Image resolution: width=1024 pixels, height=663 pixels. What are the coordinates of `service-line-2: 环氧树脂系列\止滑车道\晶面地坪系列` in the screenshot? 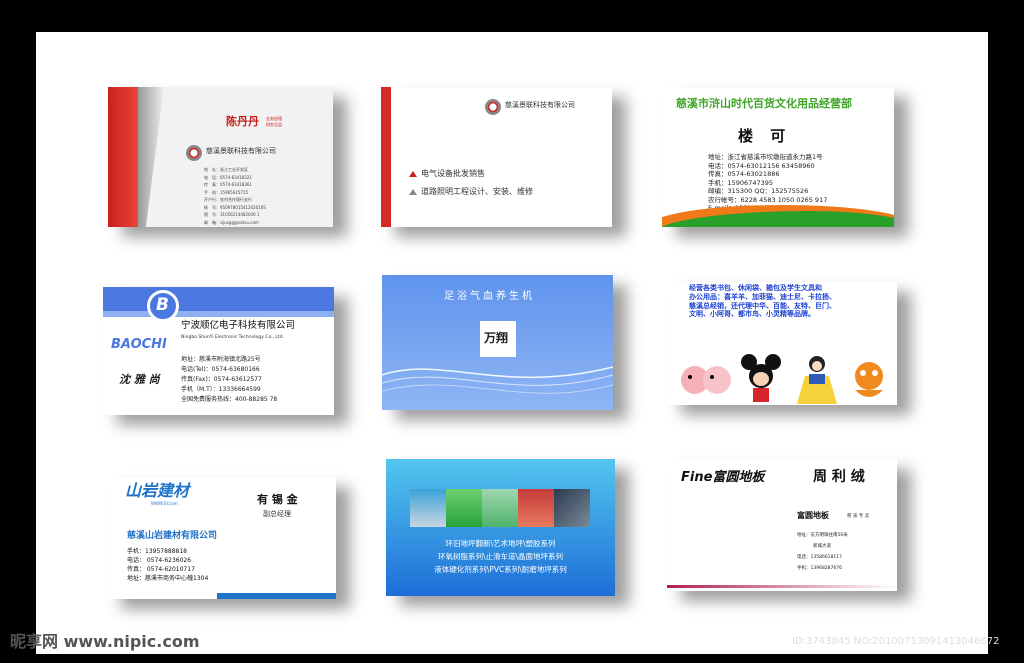 It's located at (500, 556).